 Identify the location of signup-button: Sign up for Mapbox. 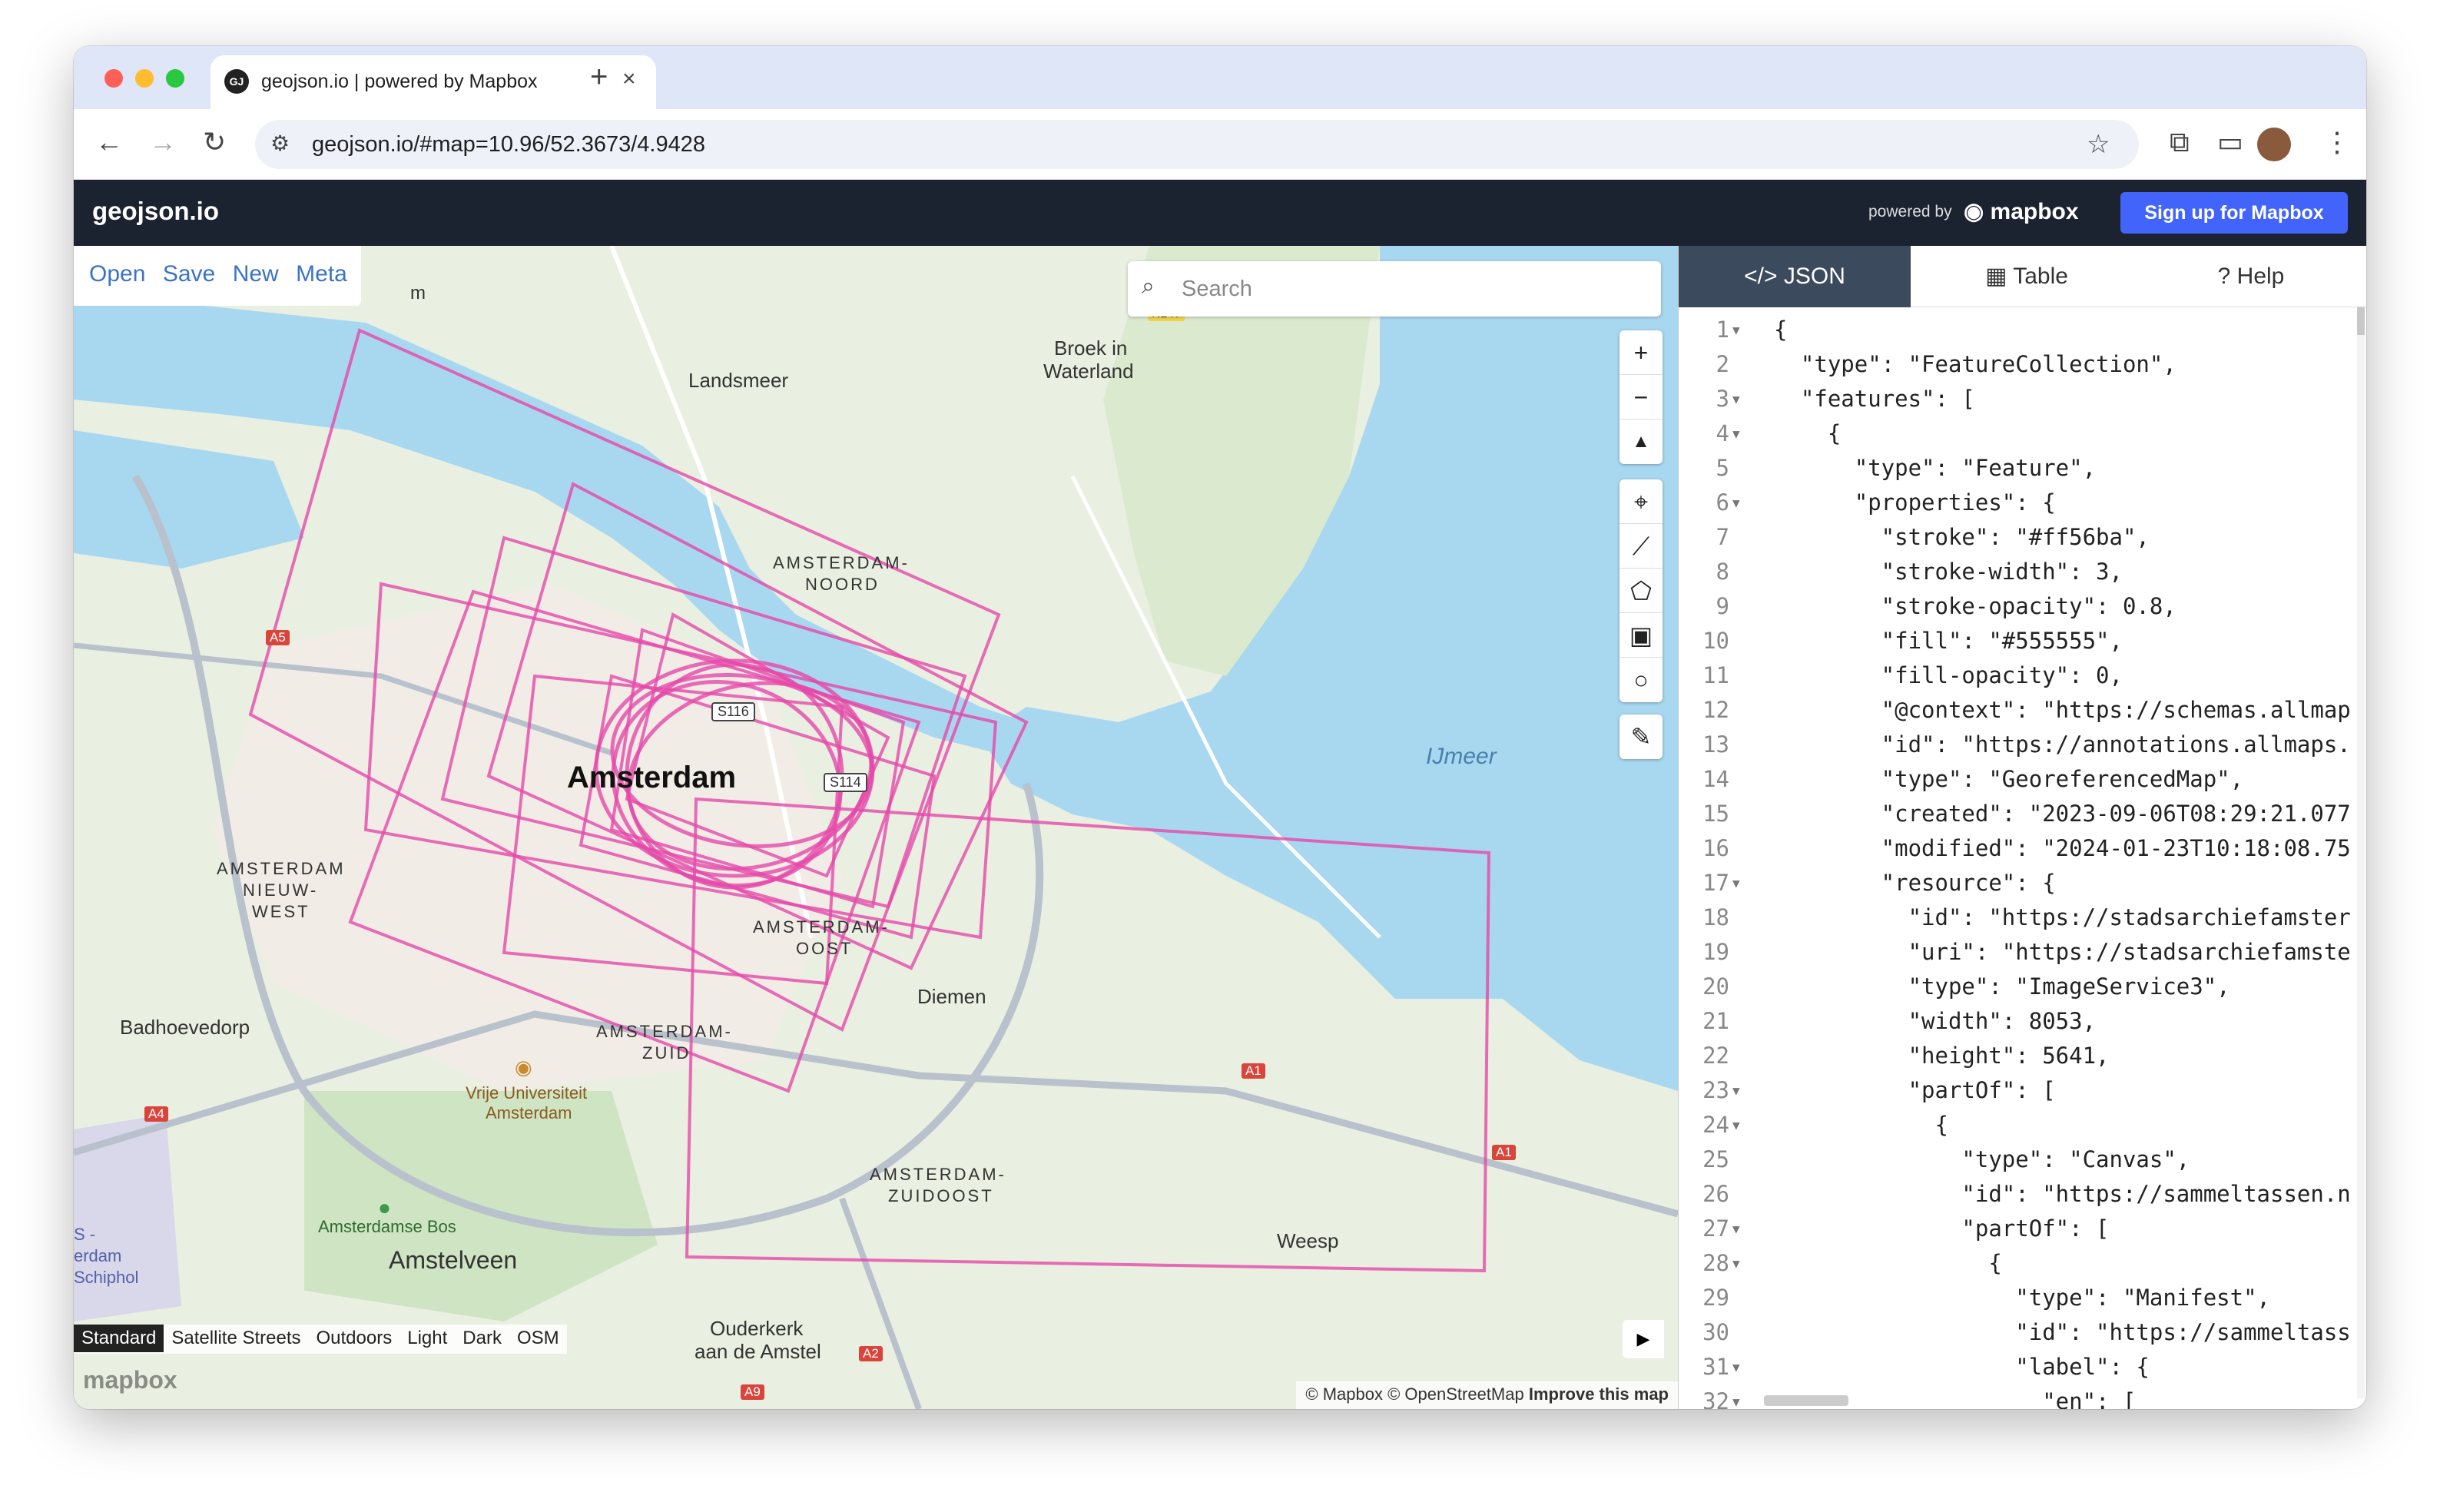
(2234, 213).